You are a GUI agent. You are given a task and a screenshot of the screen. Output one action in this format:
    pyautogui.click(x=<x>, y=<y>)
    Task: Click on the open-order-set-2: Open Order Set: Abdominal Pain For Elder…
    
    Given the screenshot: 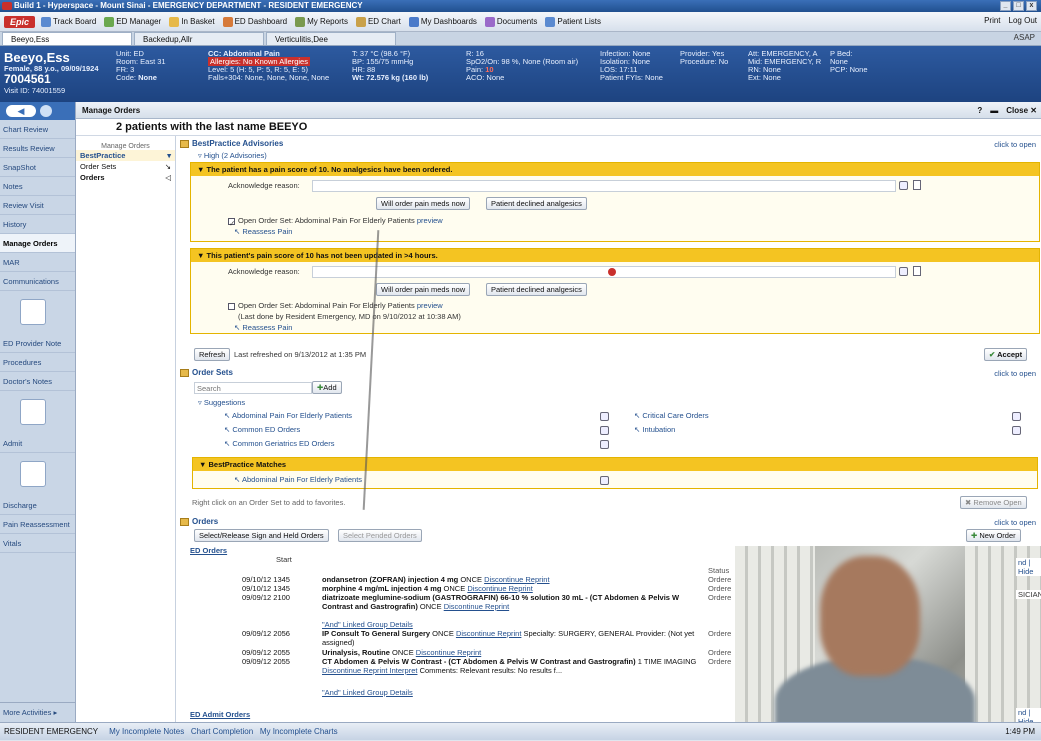 What is the action you would take?
    pyautogui.click(x=335, y=305)
    